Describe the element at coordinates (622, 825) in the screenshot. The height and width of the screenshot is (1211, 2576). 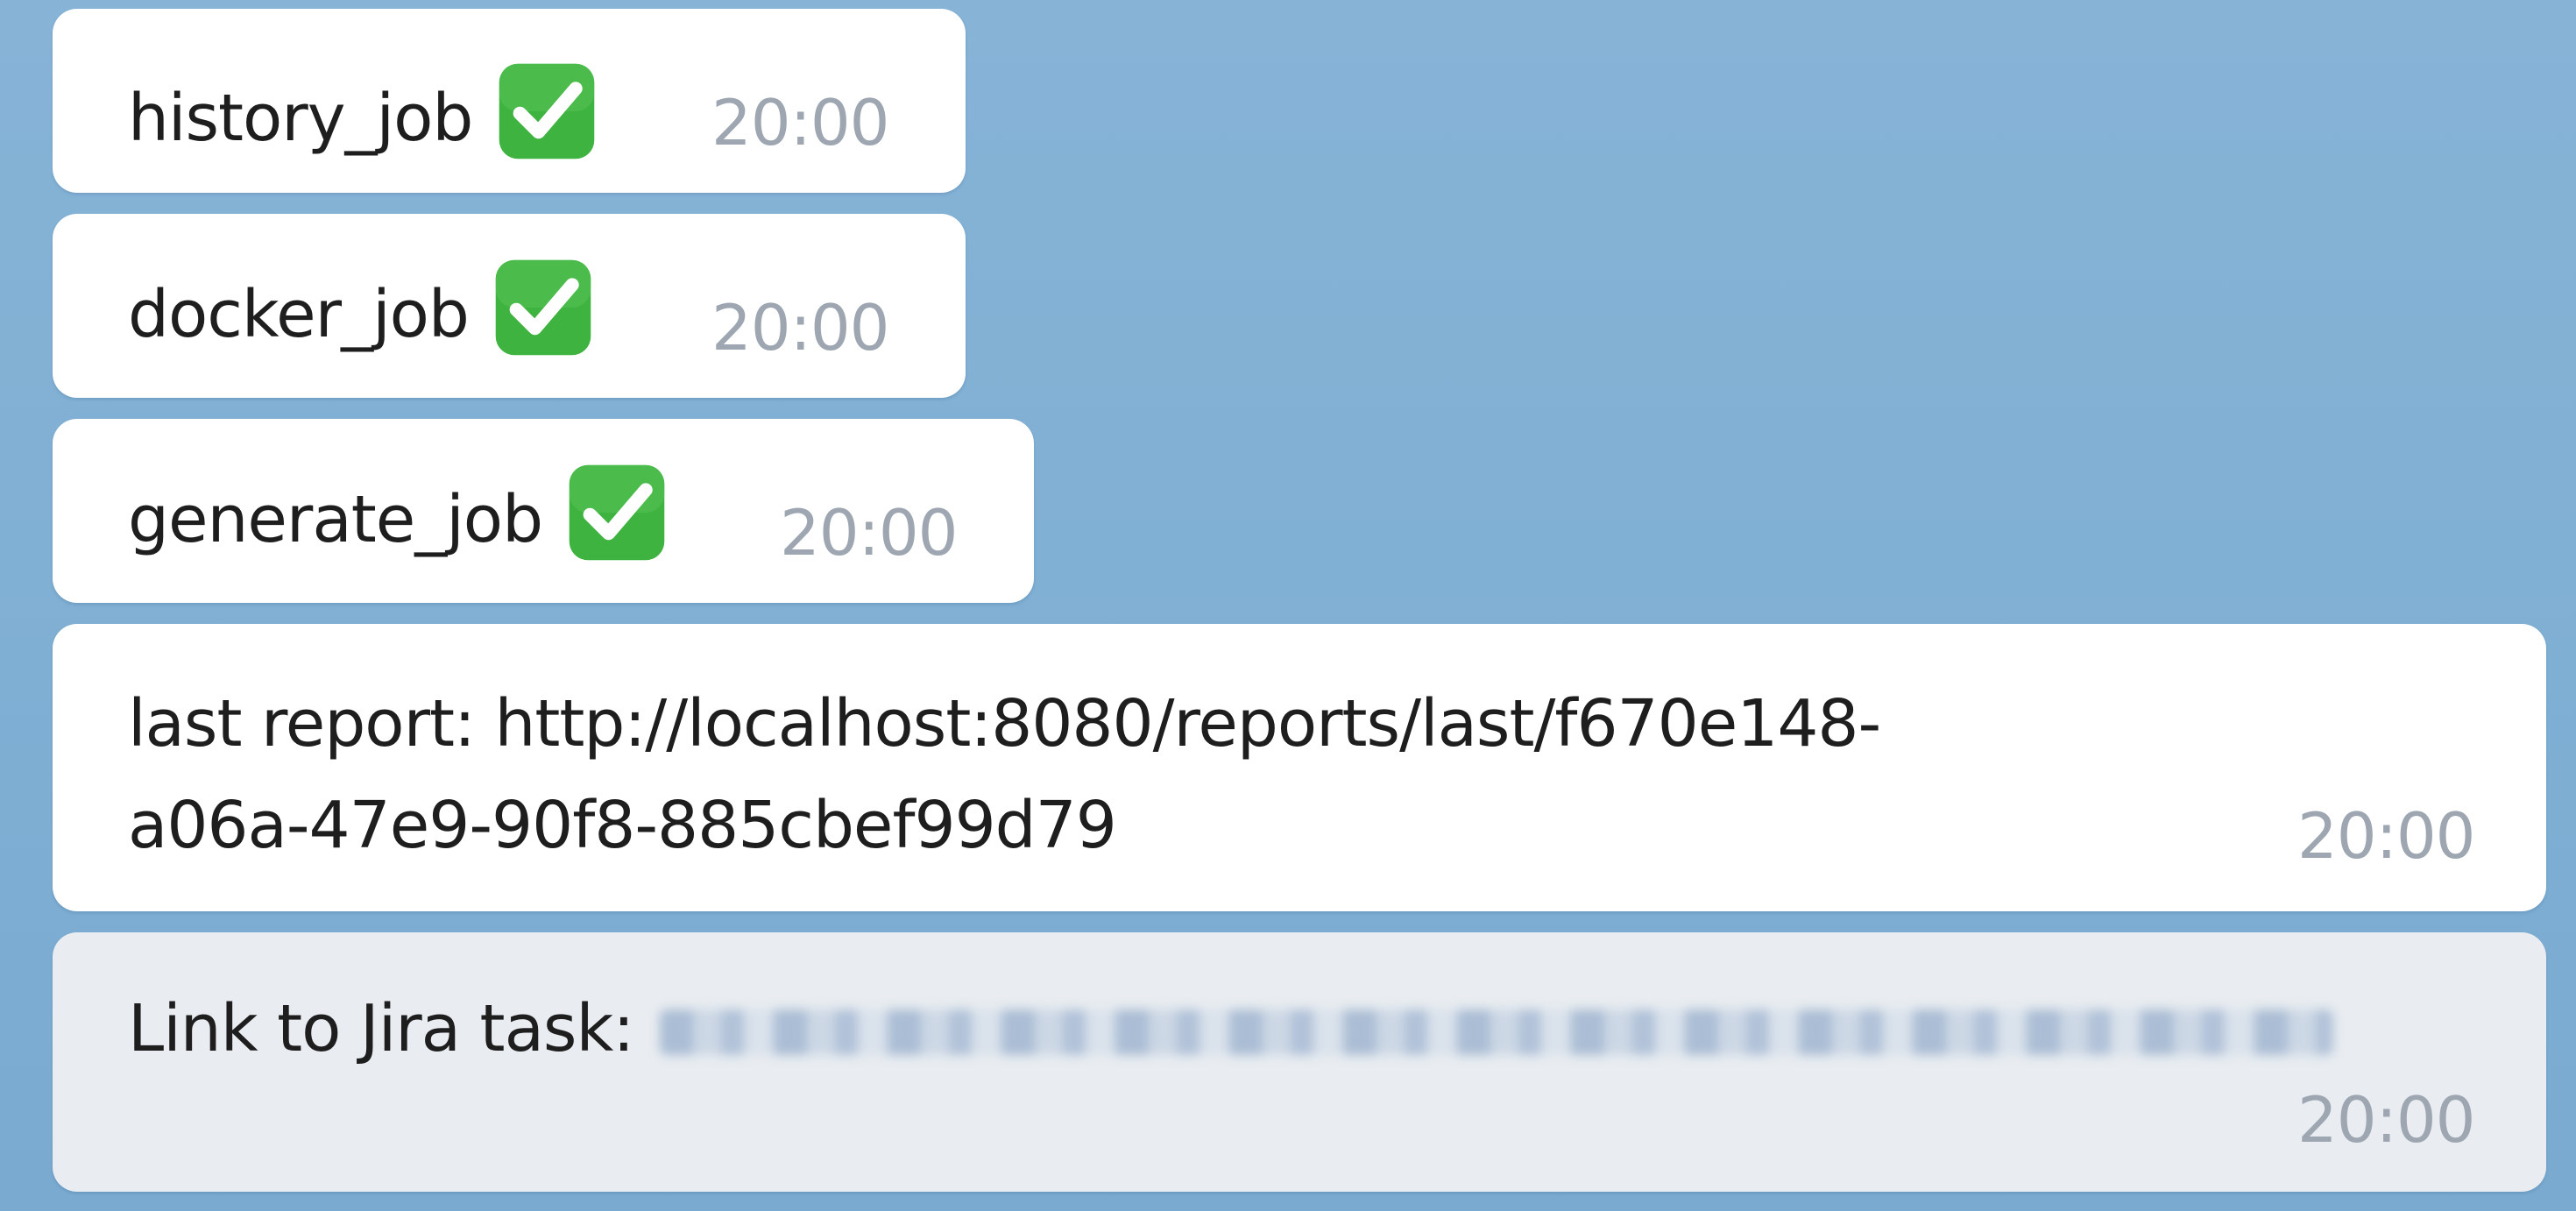
I see `message-line: a06a-47e9-90f8-885cbef99d79` at that location.